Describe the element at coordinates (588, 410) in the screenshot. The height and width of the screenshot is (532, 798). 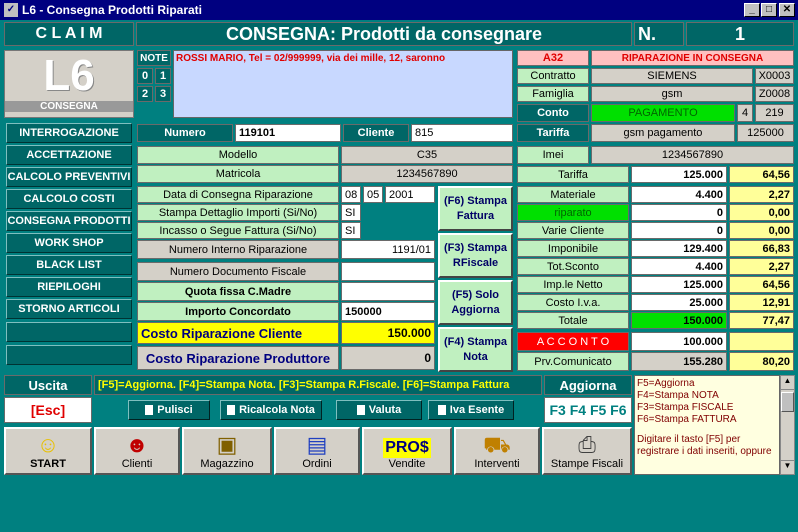
I see `fkeys-button: F3 F4 F5 F6` at that location.